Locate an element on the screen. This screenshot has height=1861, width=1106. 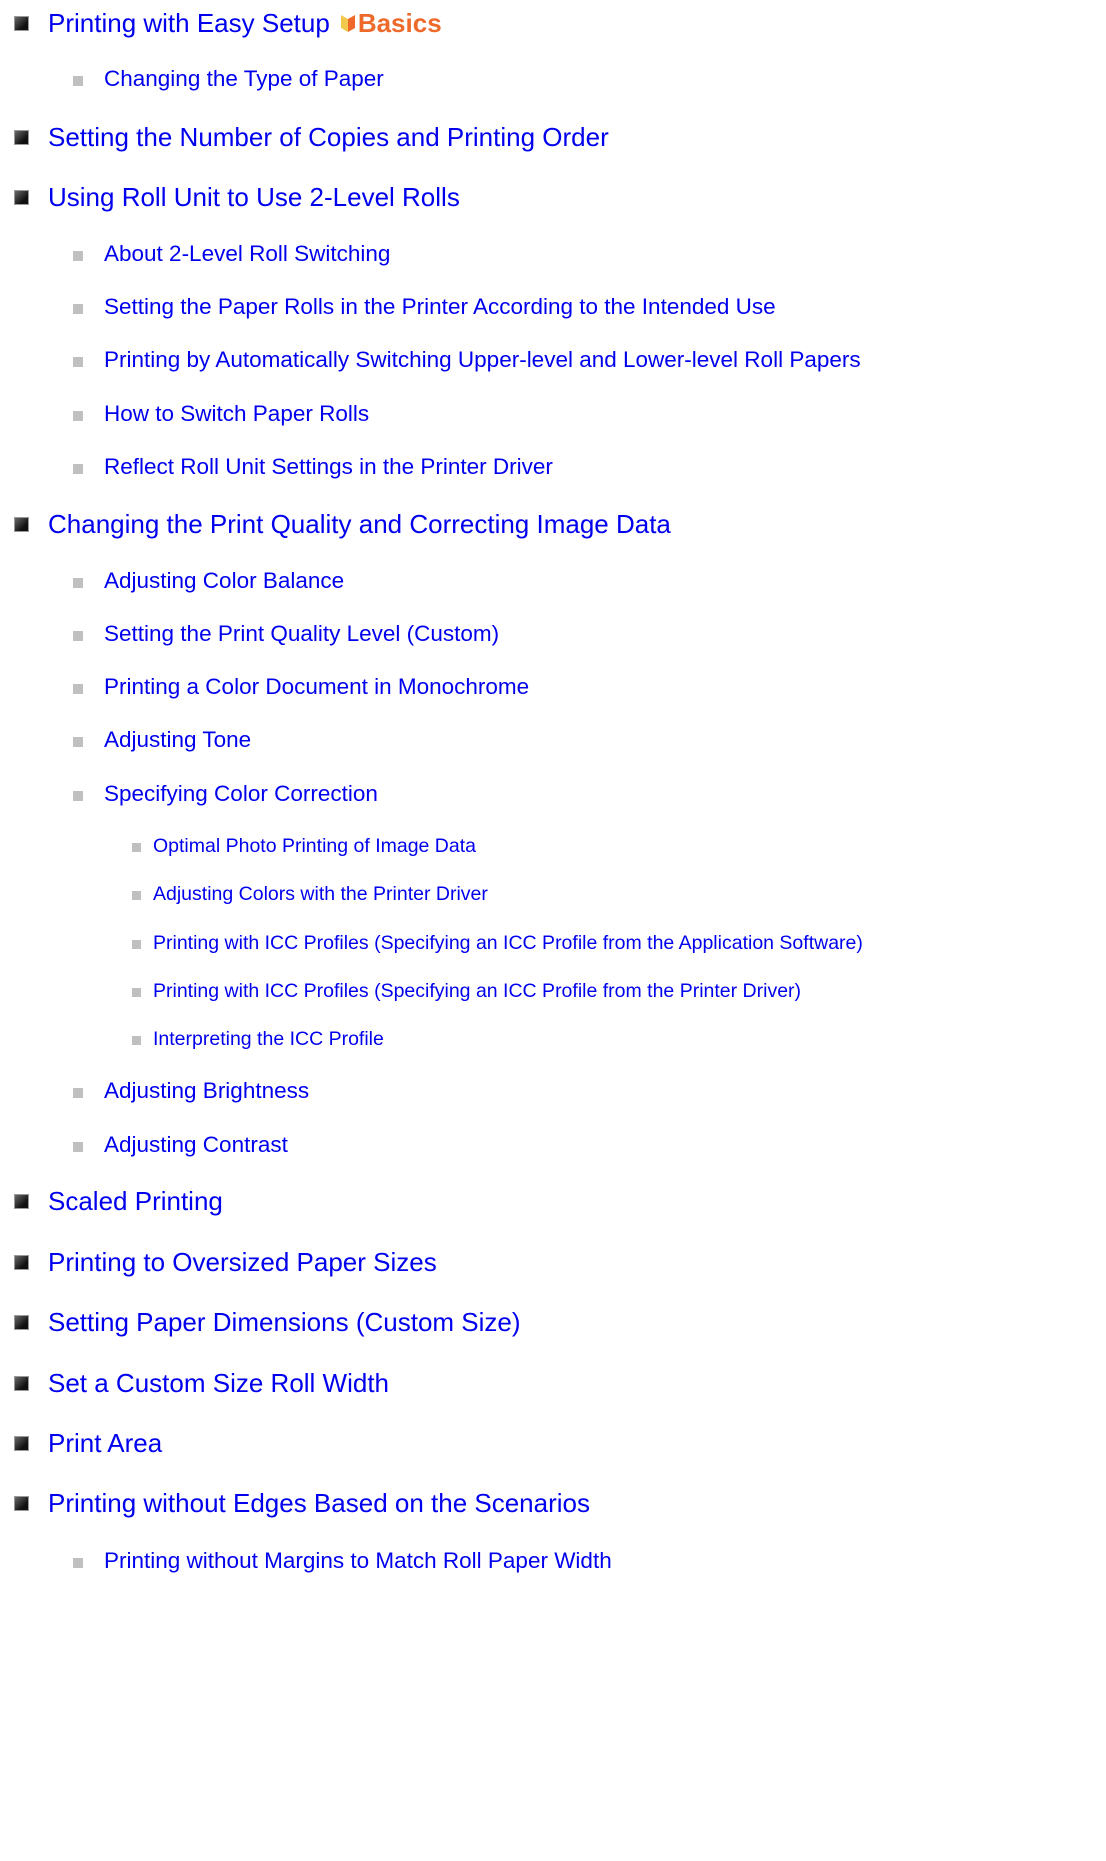
toc-link-custom-size-roll-width: Set a Custom Size Roll Width is located at coordinates (194, 1383).